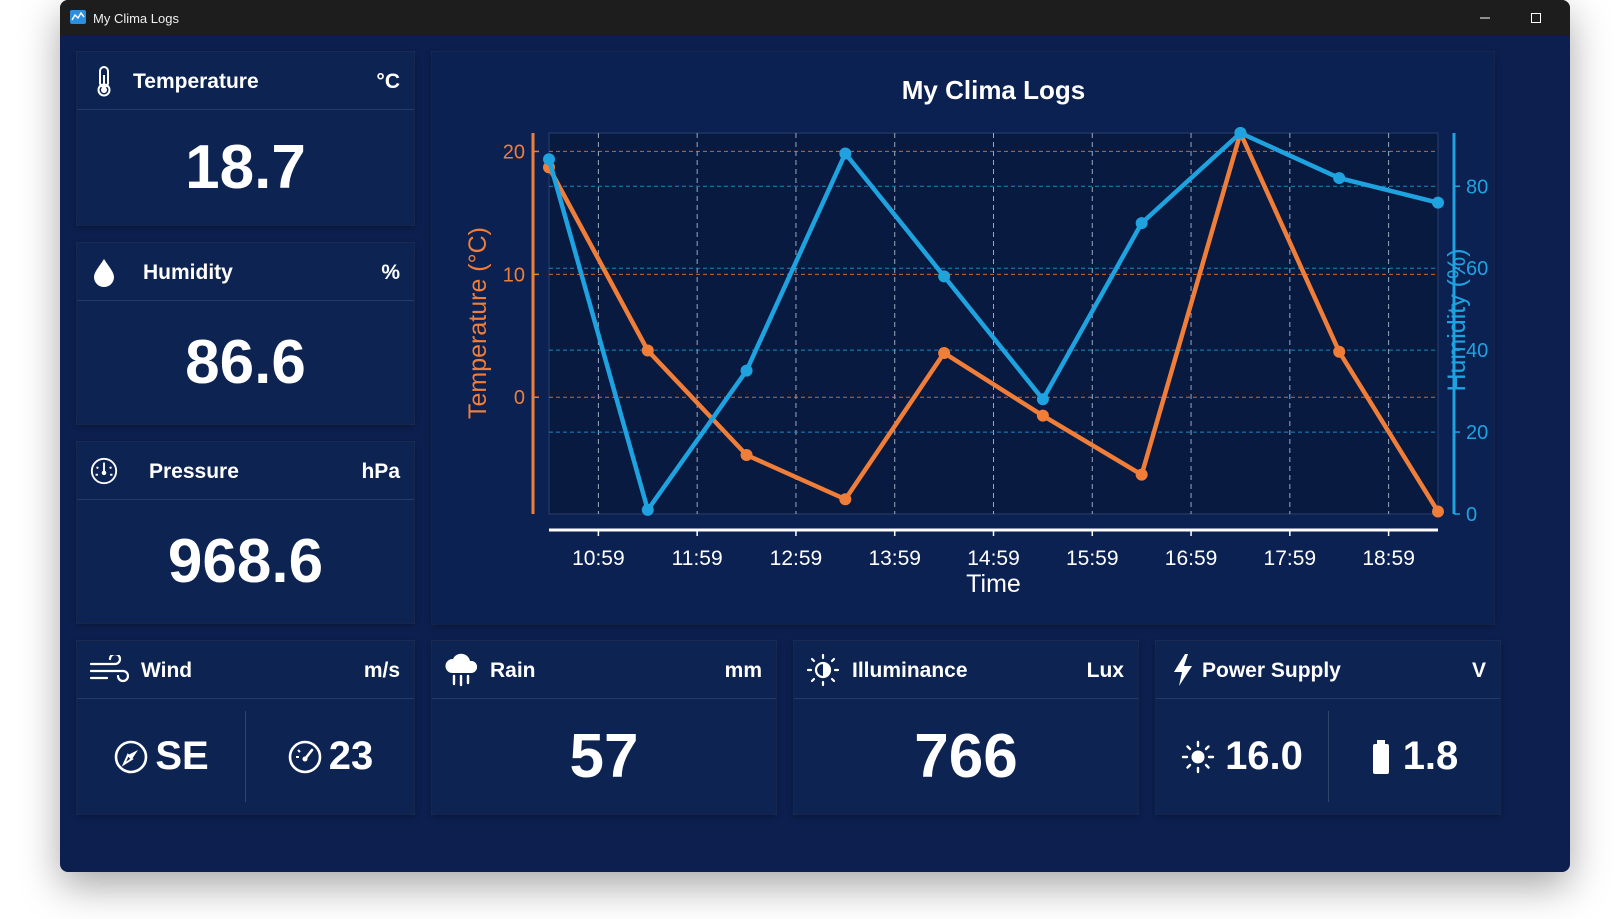  I want to click on window-title: My Clima Logs, so click(136, 18).